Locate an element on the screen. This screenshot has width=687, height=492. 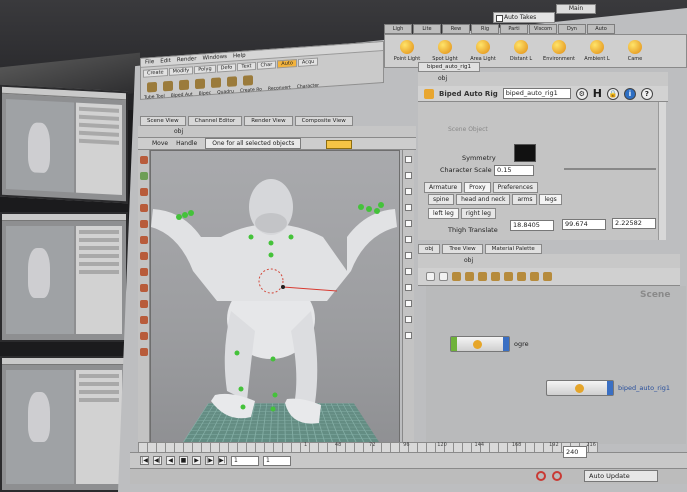
help-h-label: H is located at coordinates (597, 93).